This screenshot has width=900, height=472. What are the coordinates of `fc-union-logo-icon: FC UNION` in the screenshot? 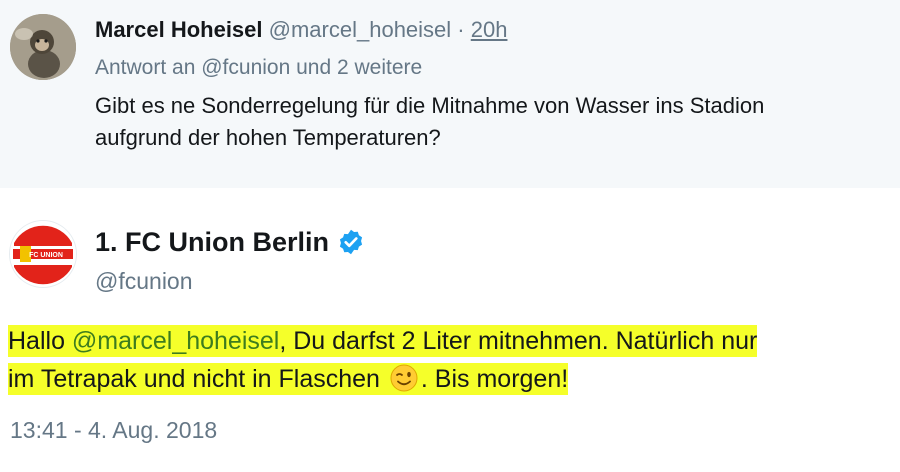 It's located at (43, 254).